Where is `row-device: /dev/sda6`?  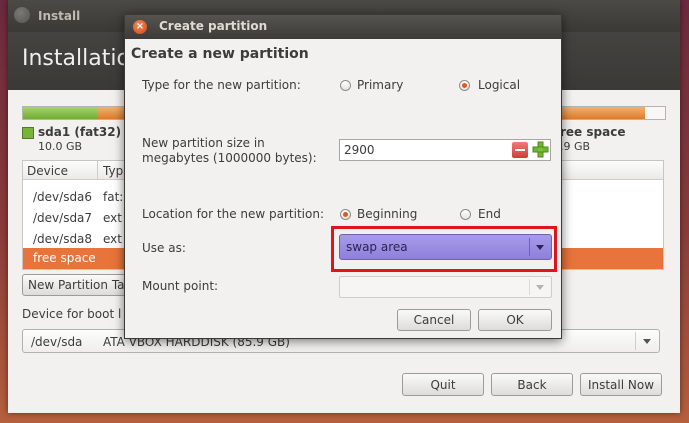
row-device: /dev/sda6 is located at coordinates (63, 197).